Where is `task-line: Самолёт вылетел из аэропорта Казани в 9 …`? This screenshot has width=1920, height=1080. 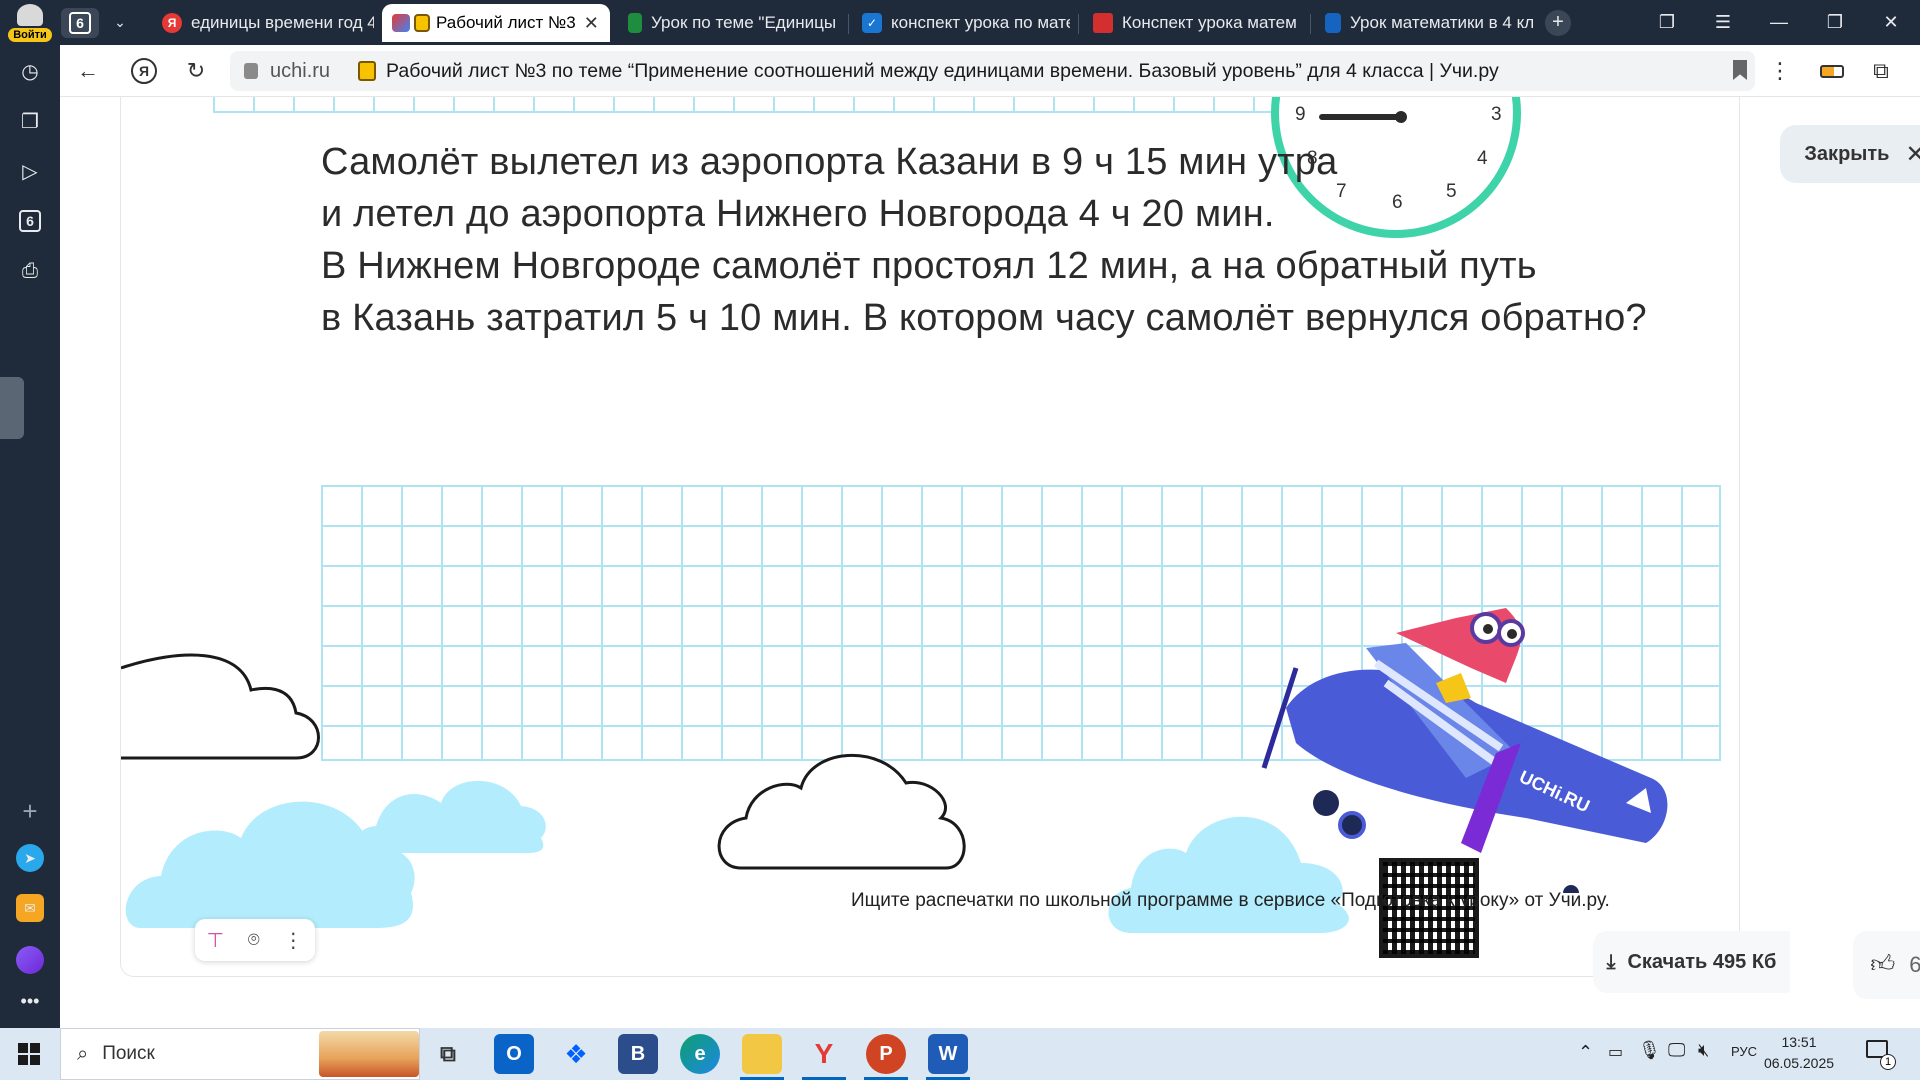
task-line: Самолёт вылетел из аэропорта Казани в 9 … is located at coordinates (829, 162).